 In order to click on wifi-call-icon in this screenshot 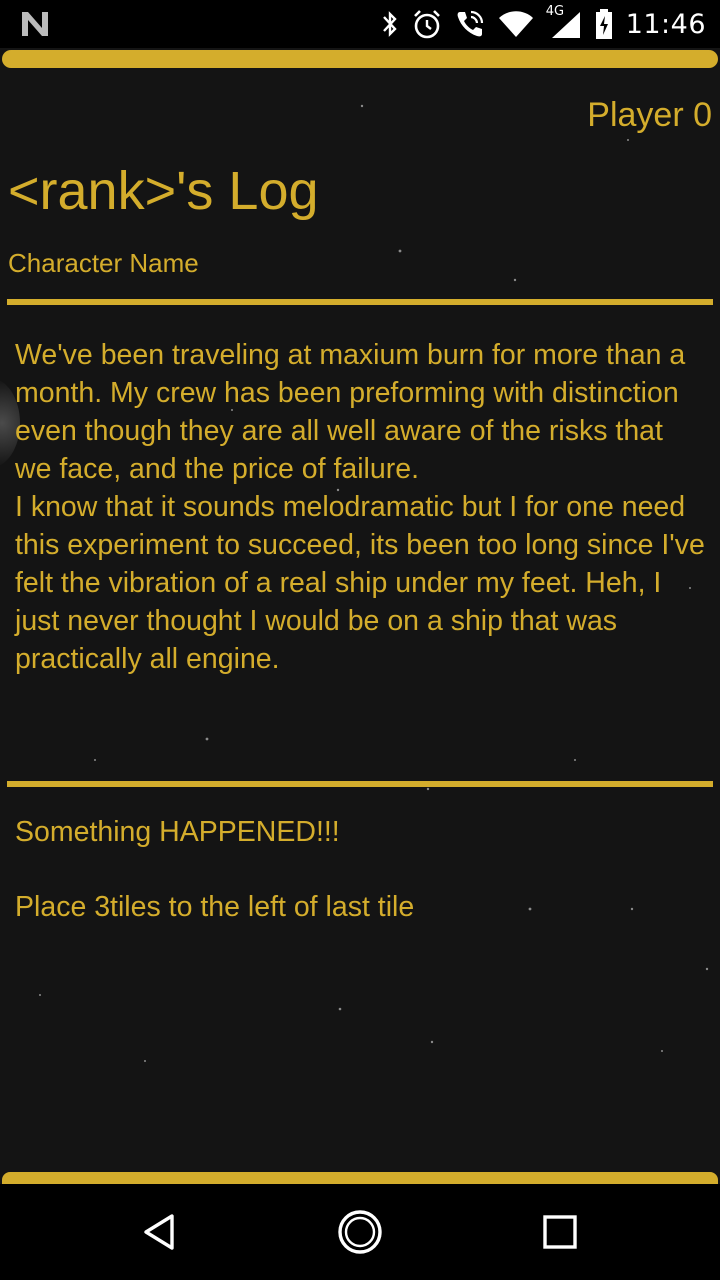, I will do `click(470, 23)`.